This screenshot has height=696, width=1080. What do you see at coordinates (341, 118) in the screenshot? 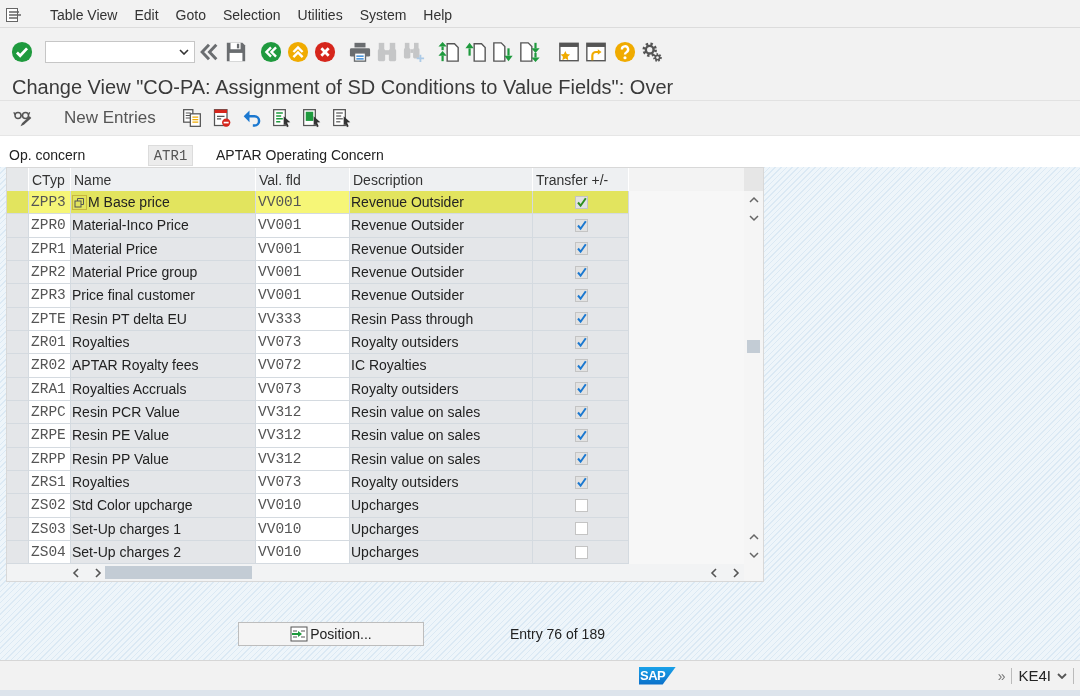
I see `page-lines-cursor-icon` at bounding box center [341, 118].